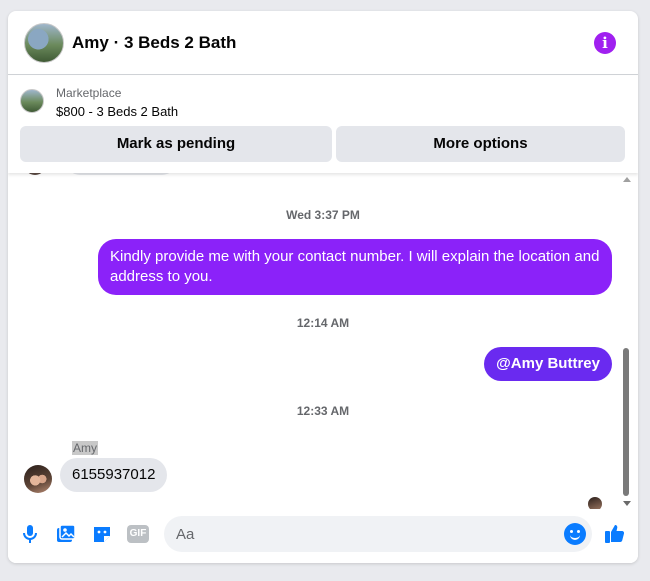  Describe the element at coordinates (323, 411) in the screenshot. I see `timestamp: 12:33 AM` at that location.